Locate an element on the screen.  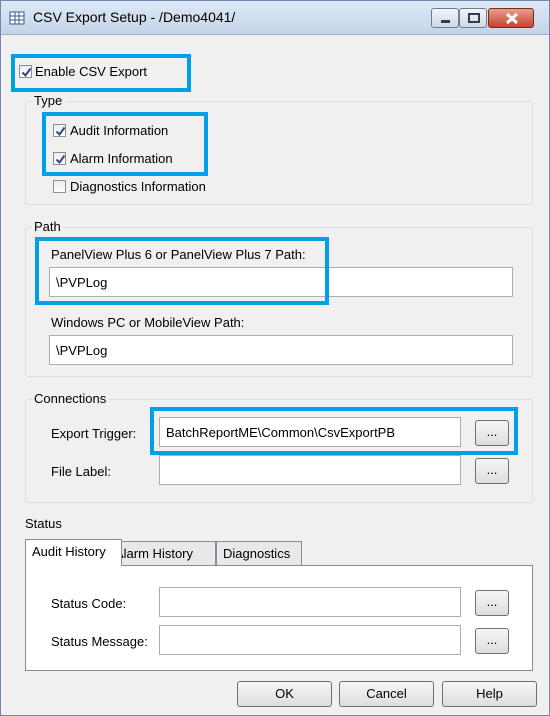
title-bar: CSV Export Setup - /Demo4041/ is located at coordinates (275, 18).